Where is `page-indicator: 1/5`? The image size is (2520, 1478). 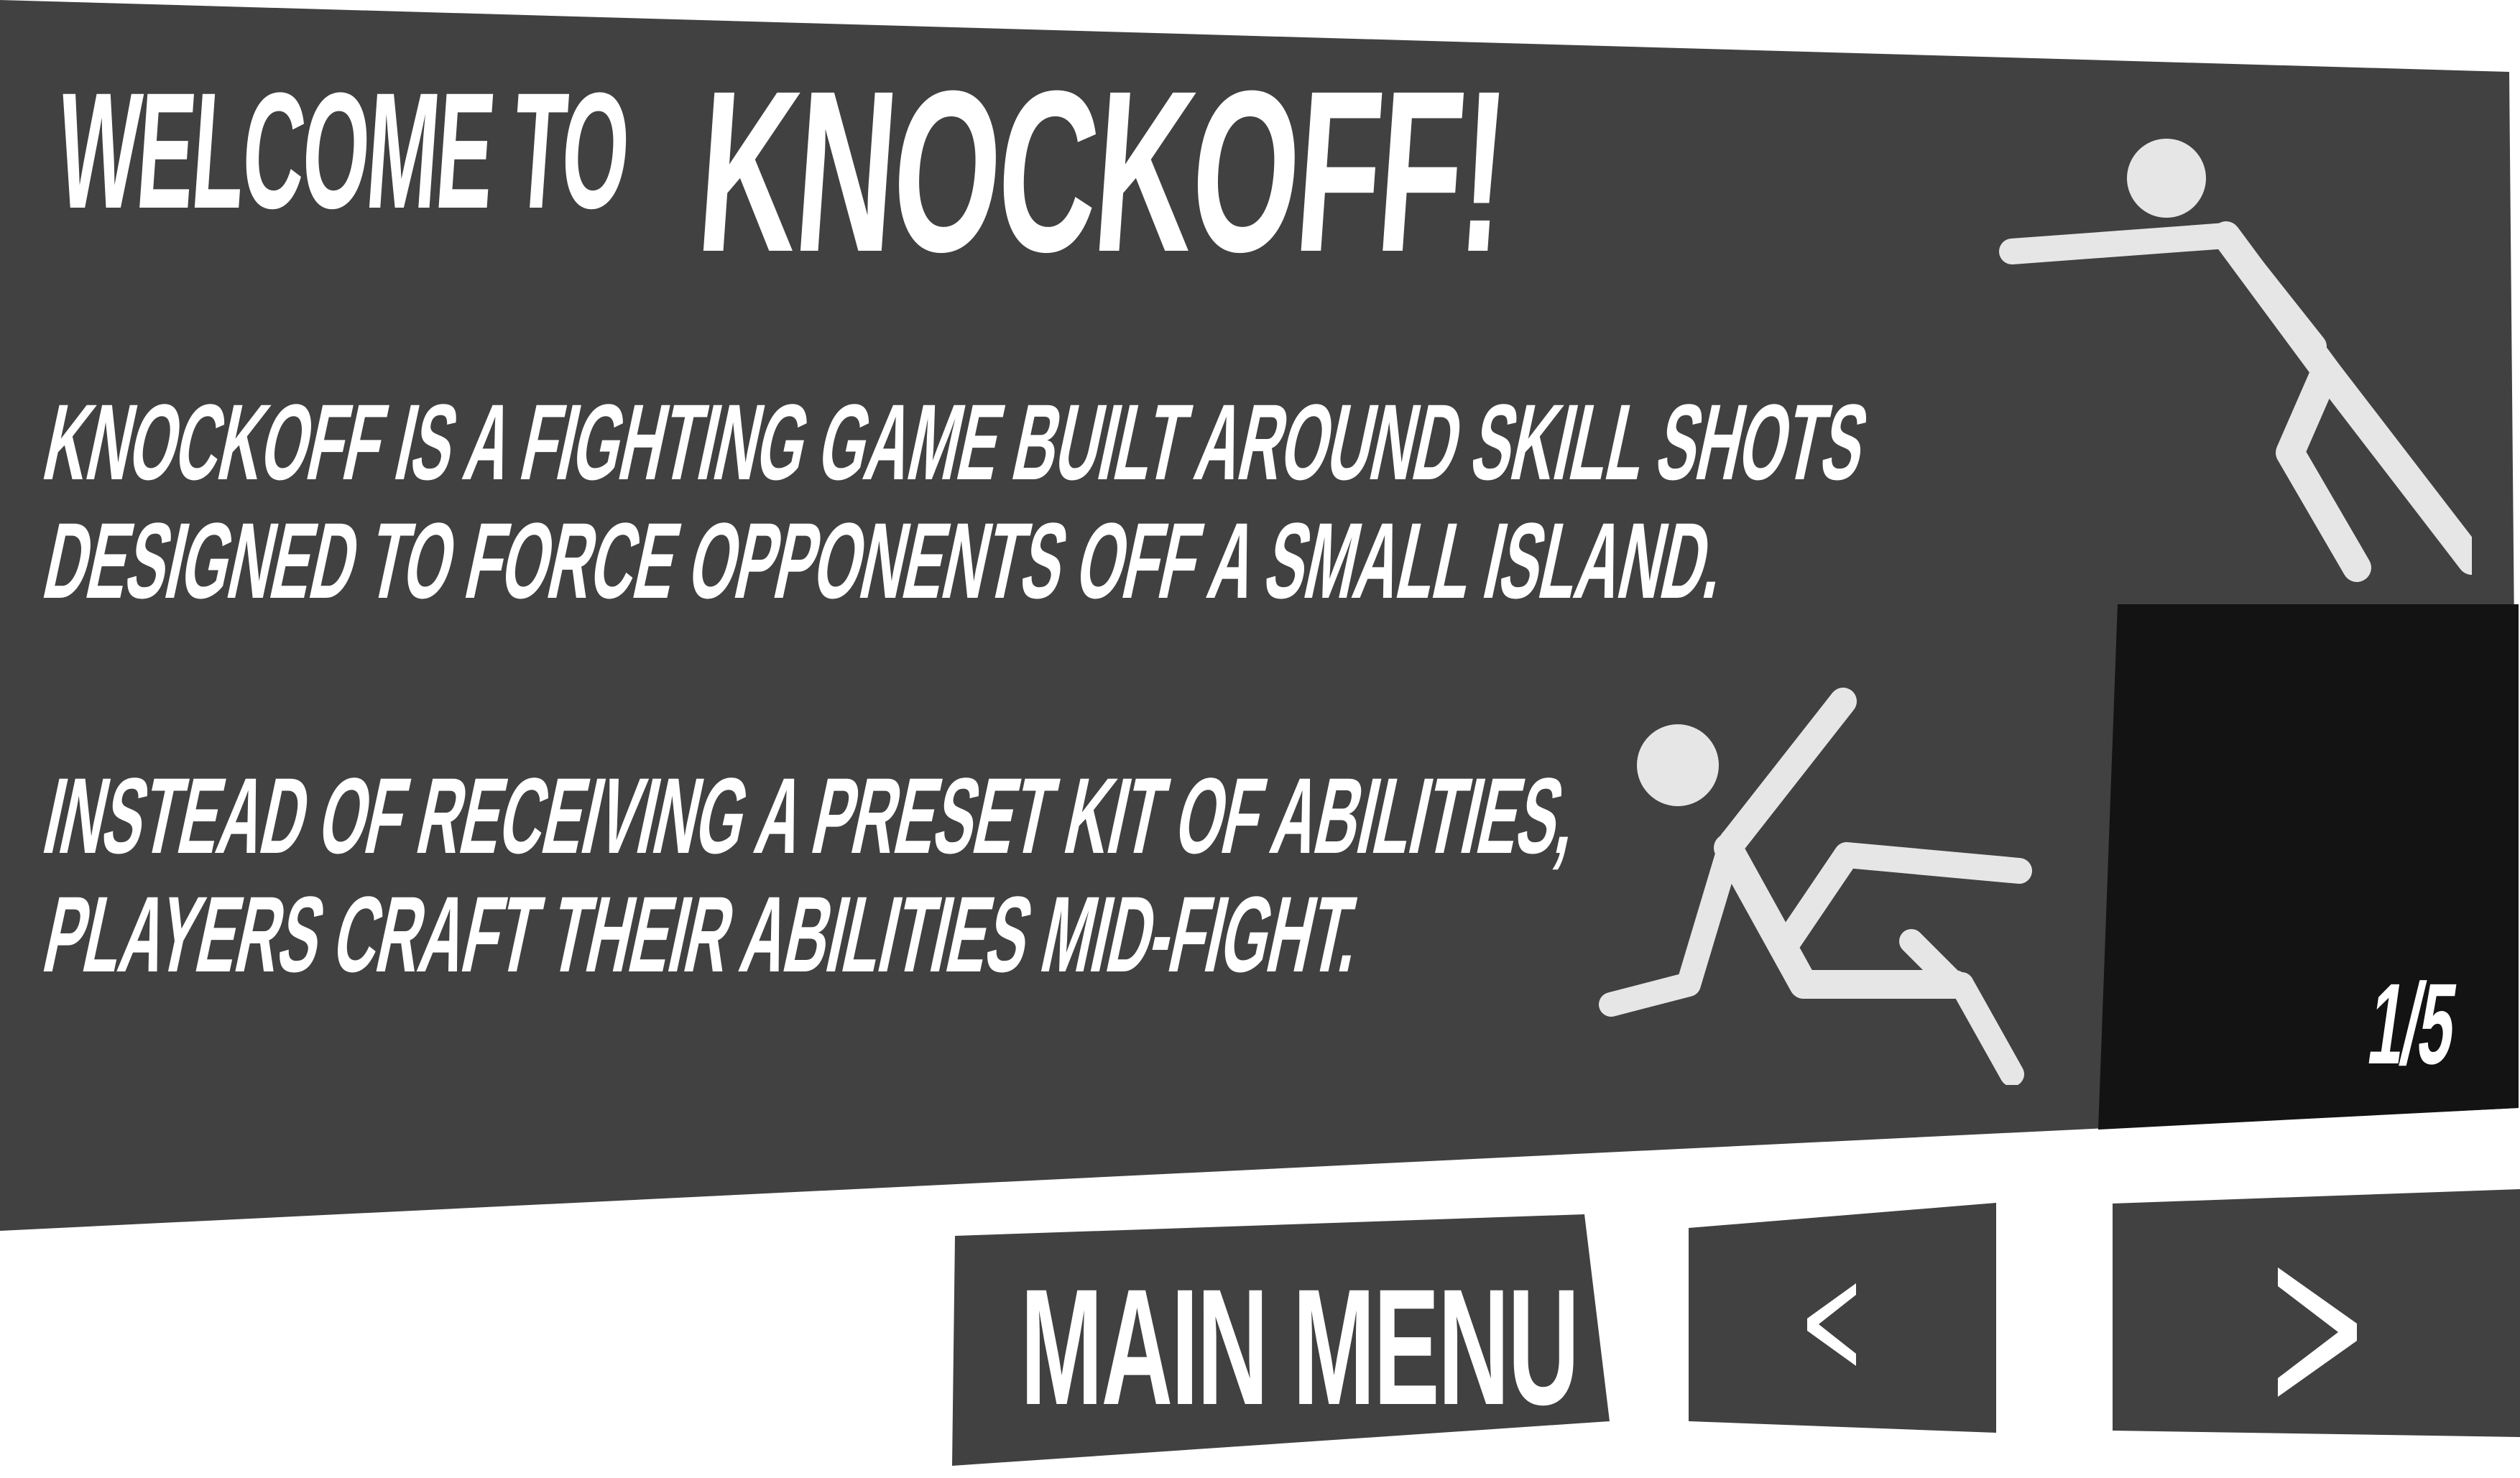 page-indicator: 1/5 is located at coordinates (2412, 1023).